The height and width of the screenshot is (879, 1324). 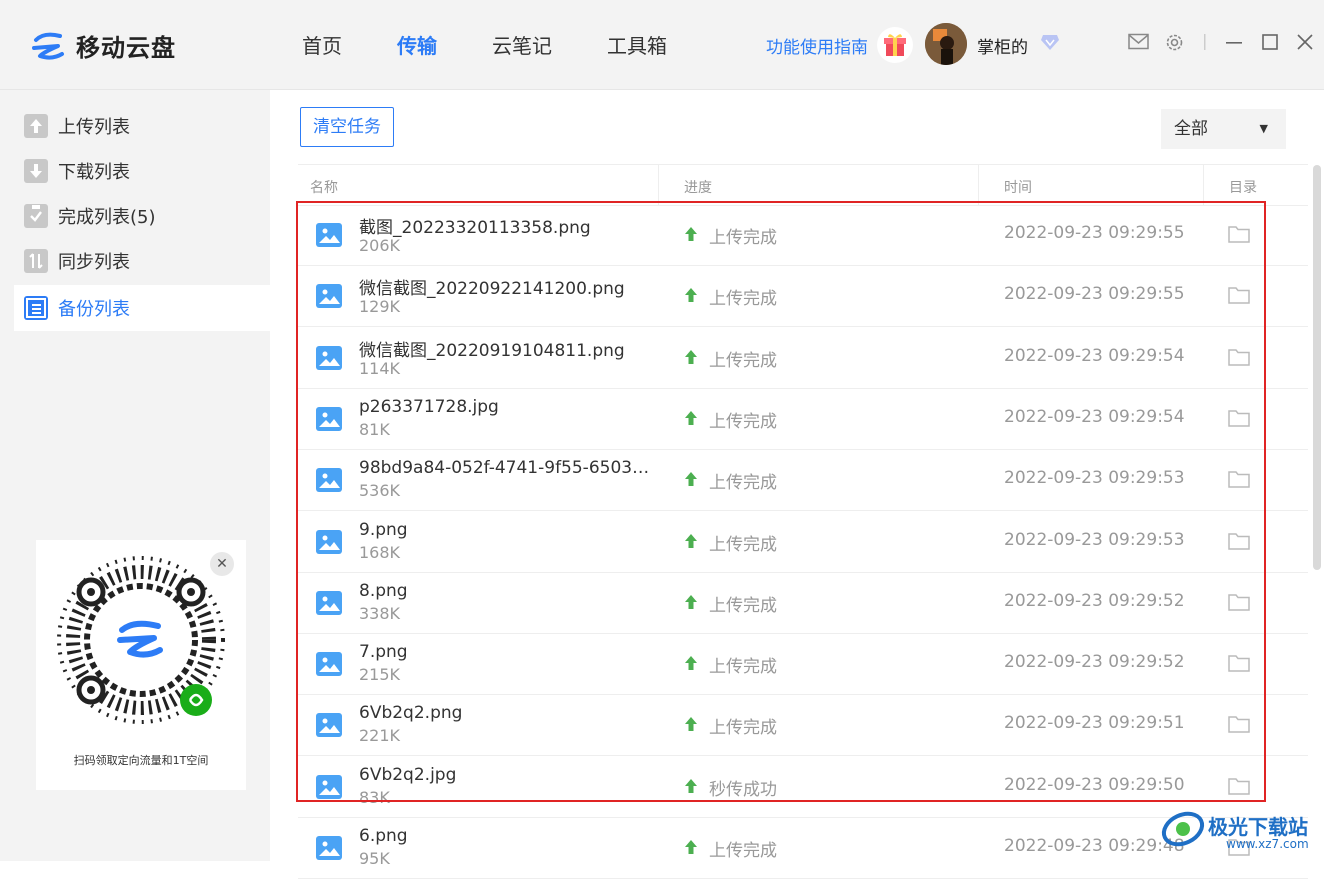 I want to click on sidebar-item-completed: 完成列表(5), so click(x=142, y=216).